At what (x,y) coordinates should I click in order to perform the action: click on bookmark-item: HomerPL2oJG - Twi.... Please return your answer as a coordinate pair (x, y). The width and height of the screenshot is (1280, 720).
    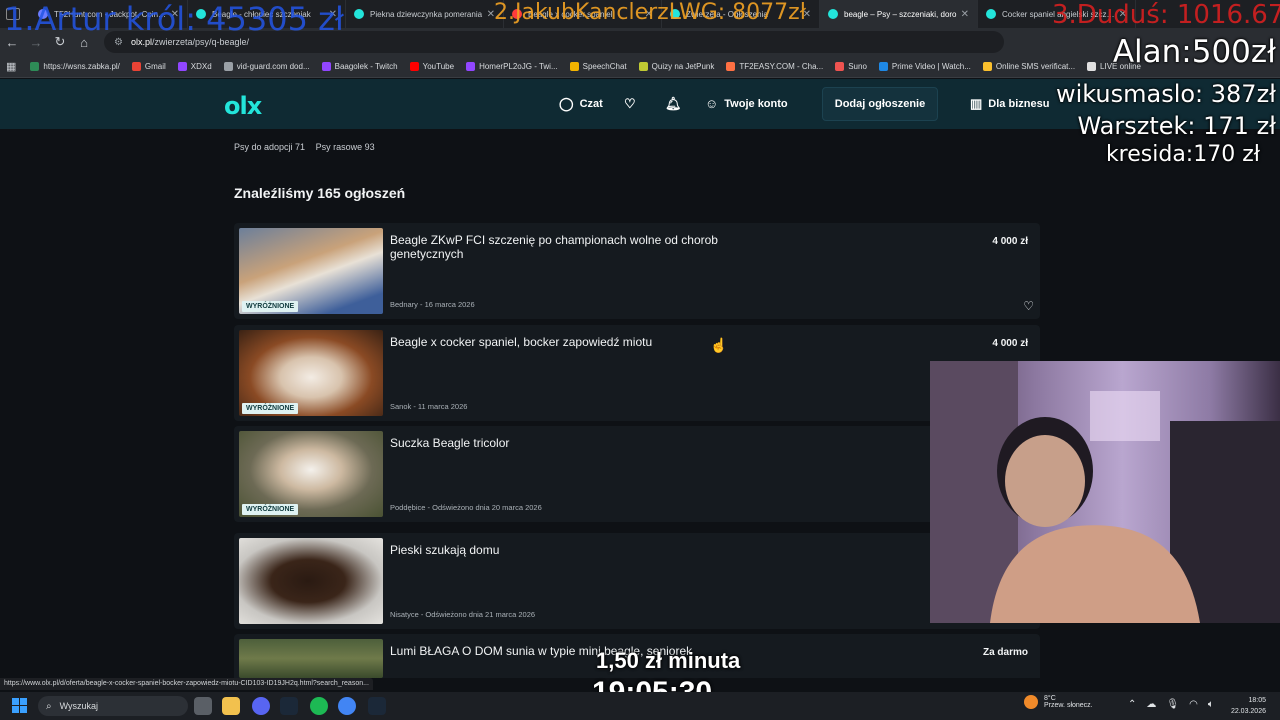
    Looking at the image, I should click on (512, 66).